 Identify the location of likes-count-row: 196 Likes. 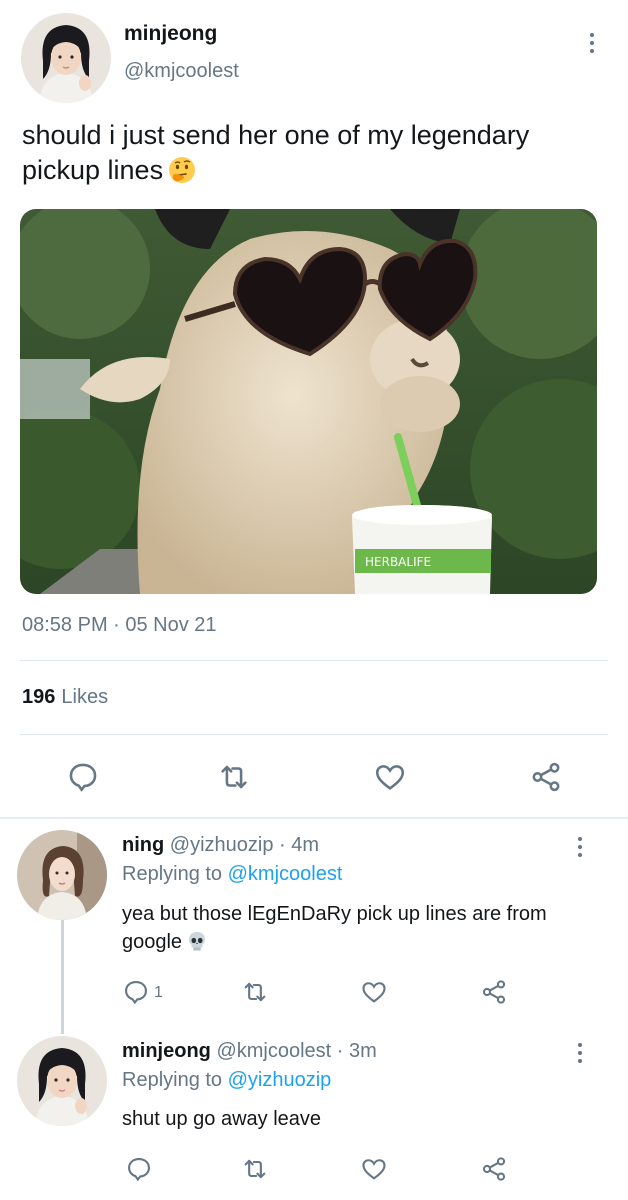
(65, 697).